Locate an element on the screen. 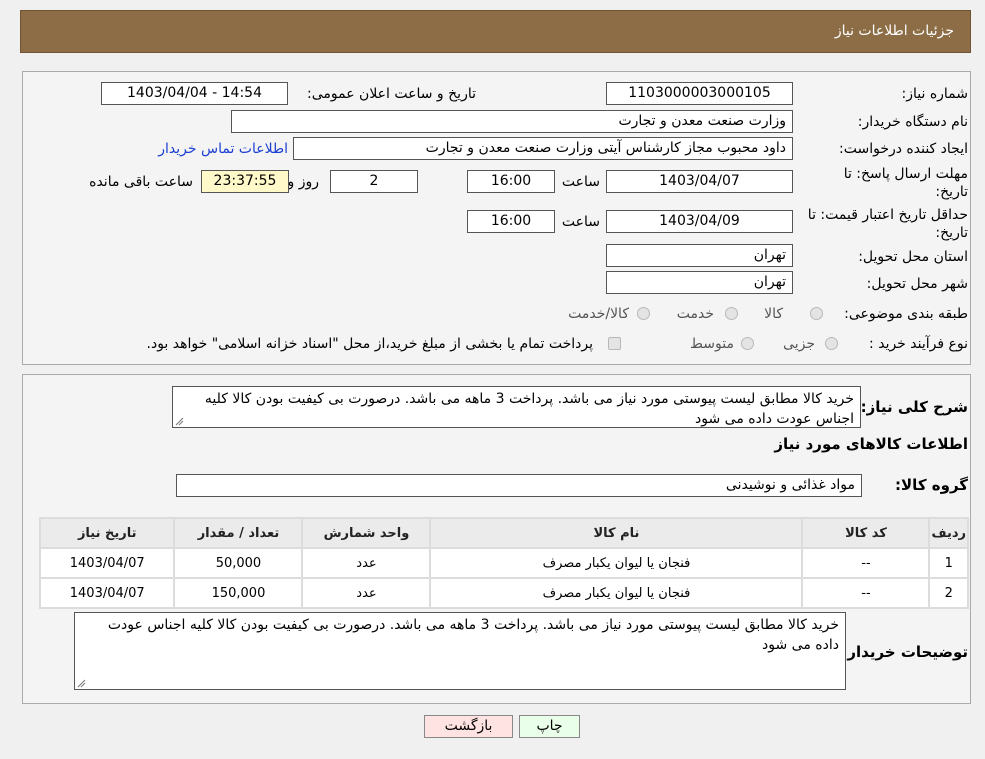  buyer-notes-label: توضیحات خریدار: is located at coordinates (904, 652).